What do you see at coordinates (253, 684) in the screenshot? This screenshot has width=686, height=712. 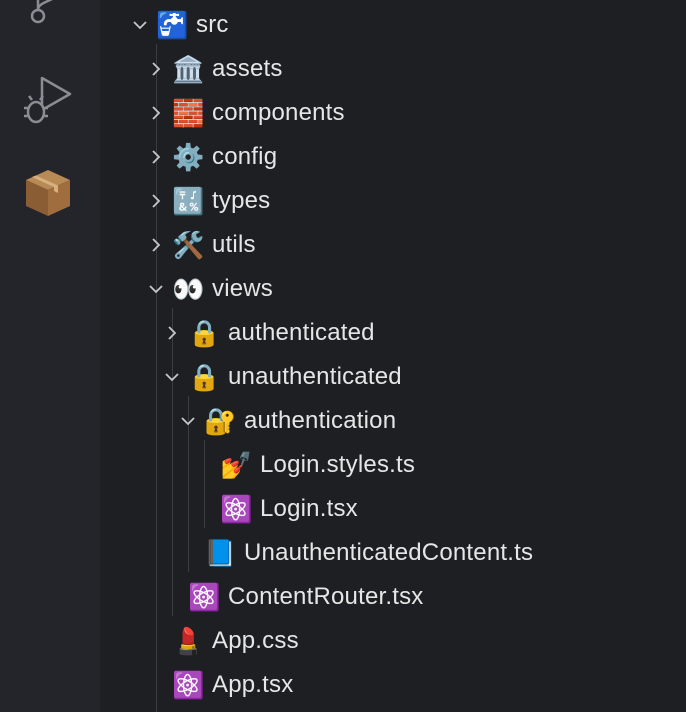 I see `tree-item-label: App.tsx` at bounding box center [253, 684].